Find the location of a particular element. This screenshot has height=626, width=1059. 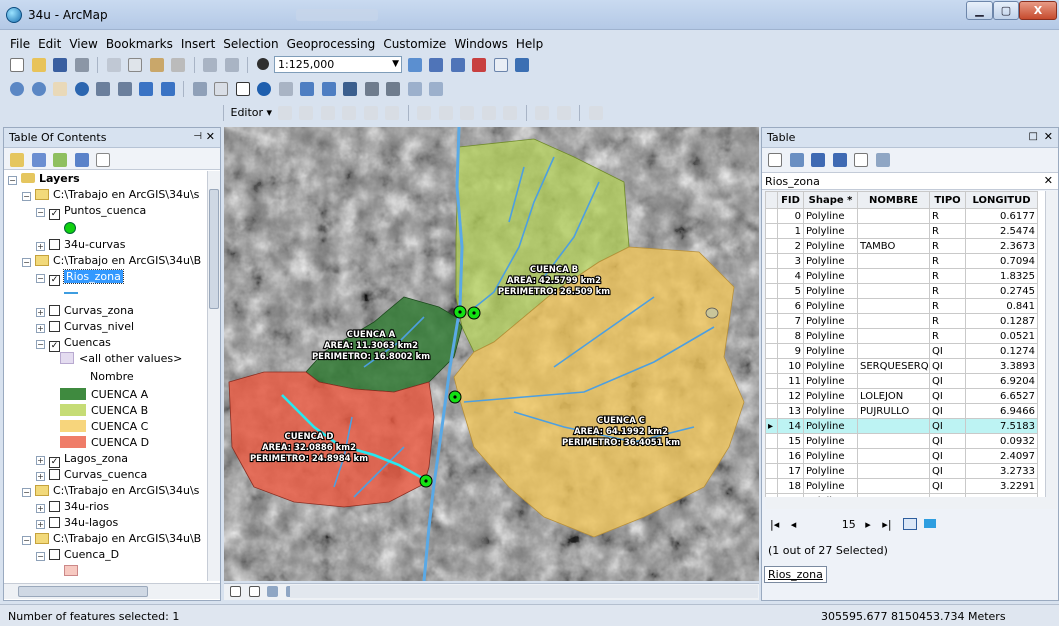

table-cell: 0 is located at coordinates (790, 216).